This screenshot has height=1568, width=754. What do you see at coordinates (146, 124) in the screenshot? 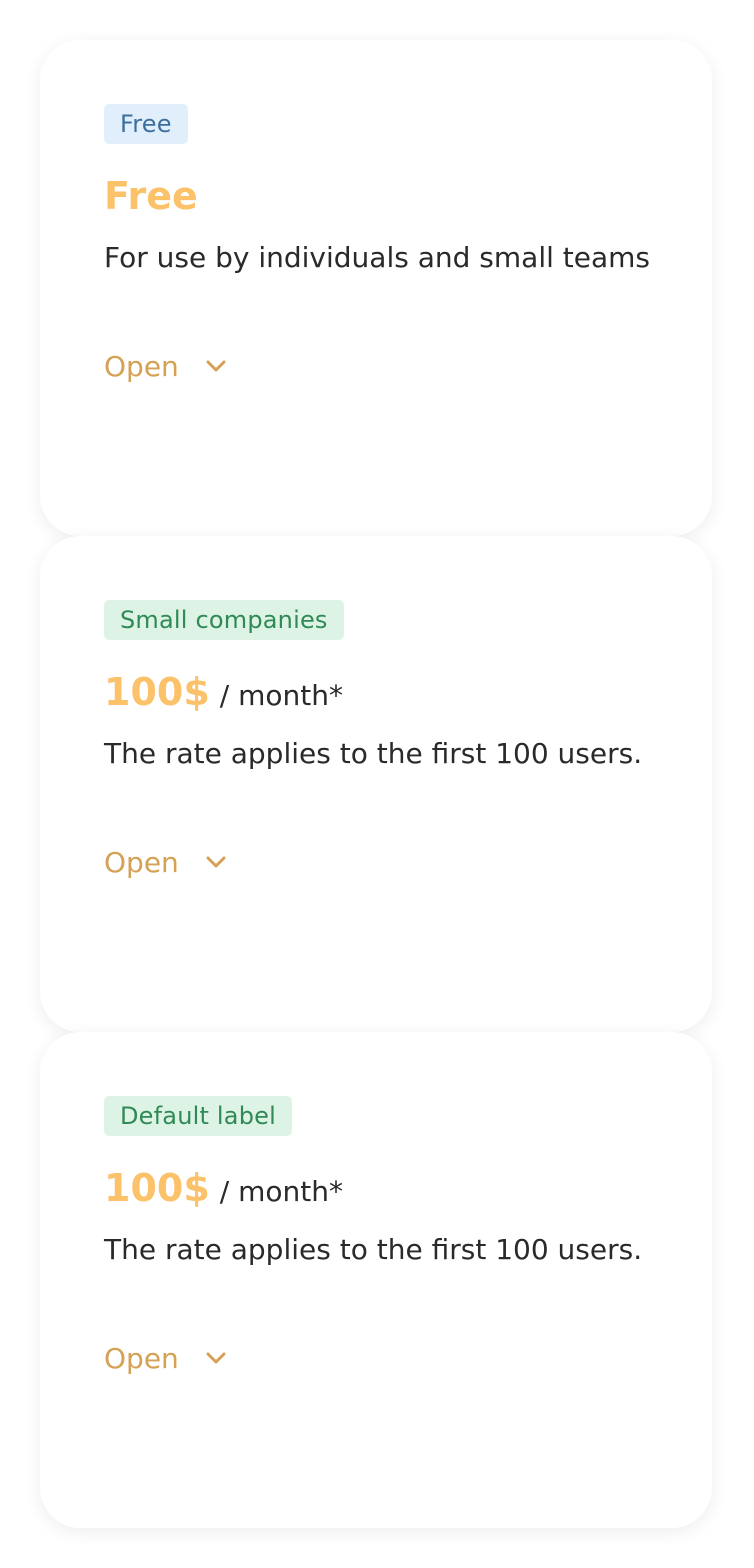
I see `plan-badge: Free` at bounding box center [146, 124].